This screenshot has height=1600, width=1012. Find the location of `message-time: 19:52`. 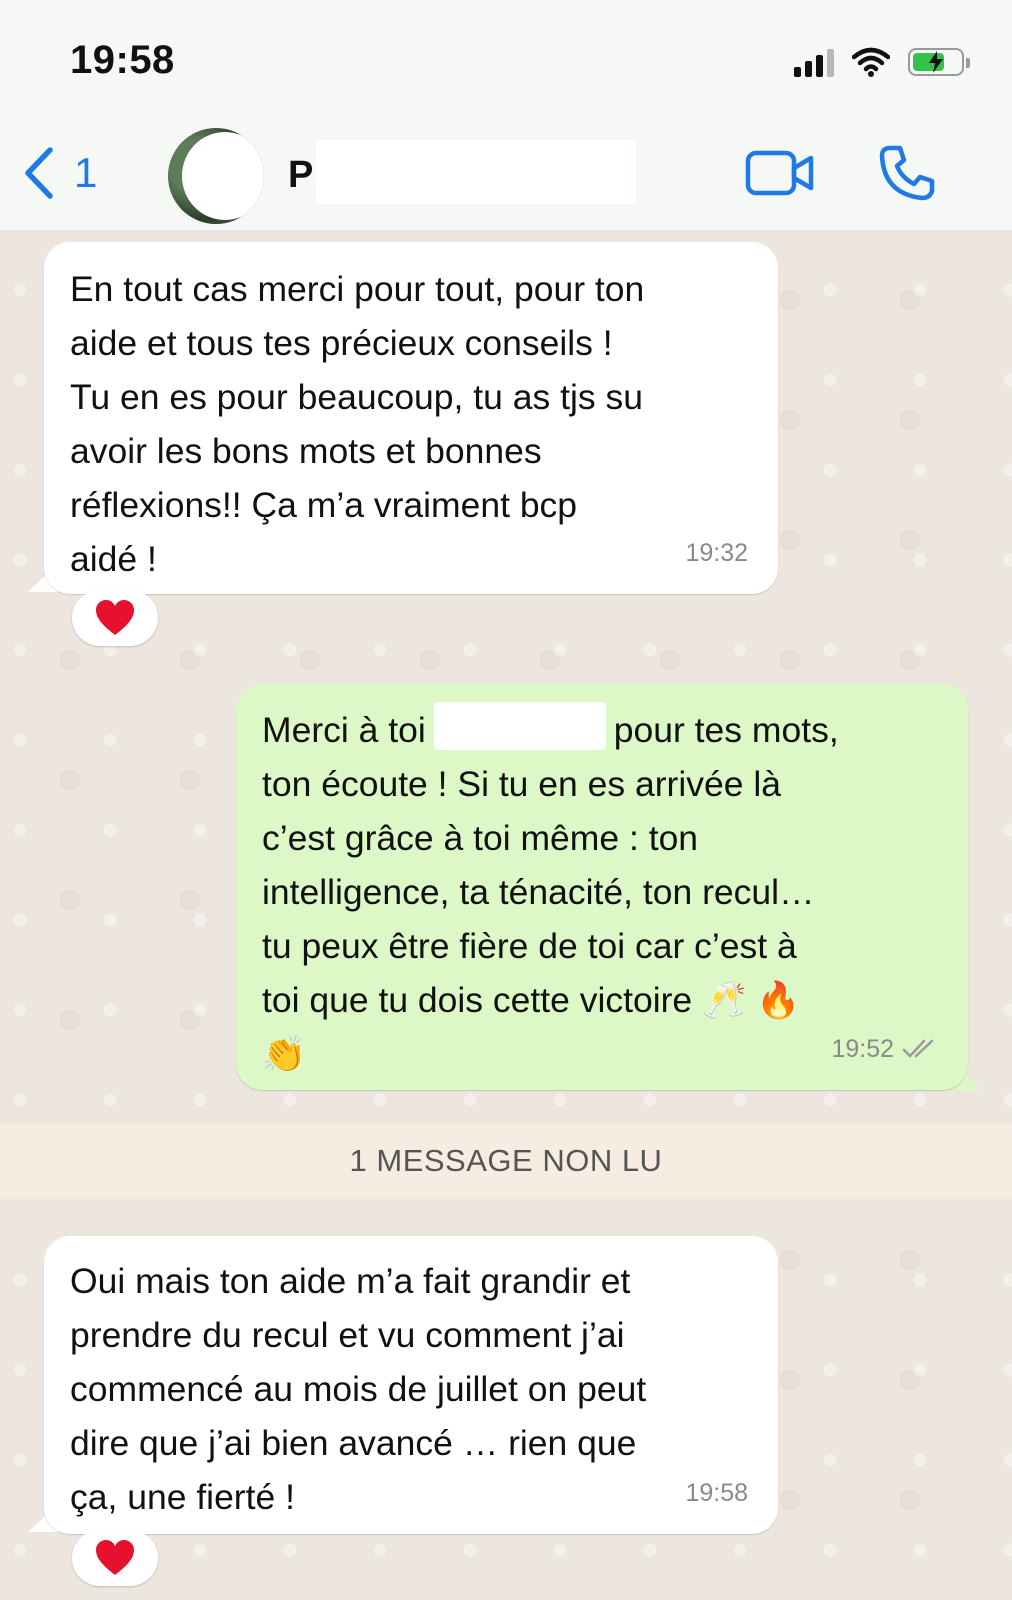

message-time: 19:52 is located at coordinates (862, 1049).